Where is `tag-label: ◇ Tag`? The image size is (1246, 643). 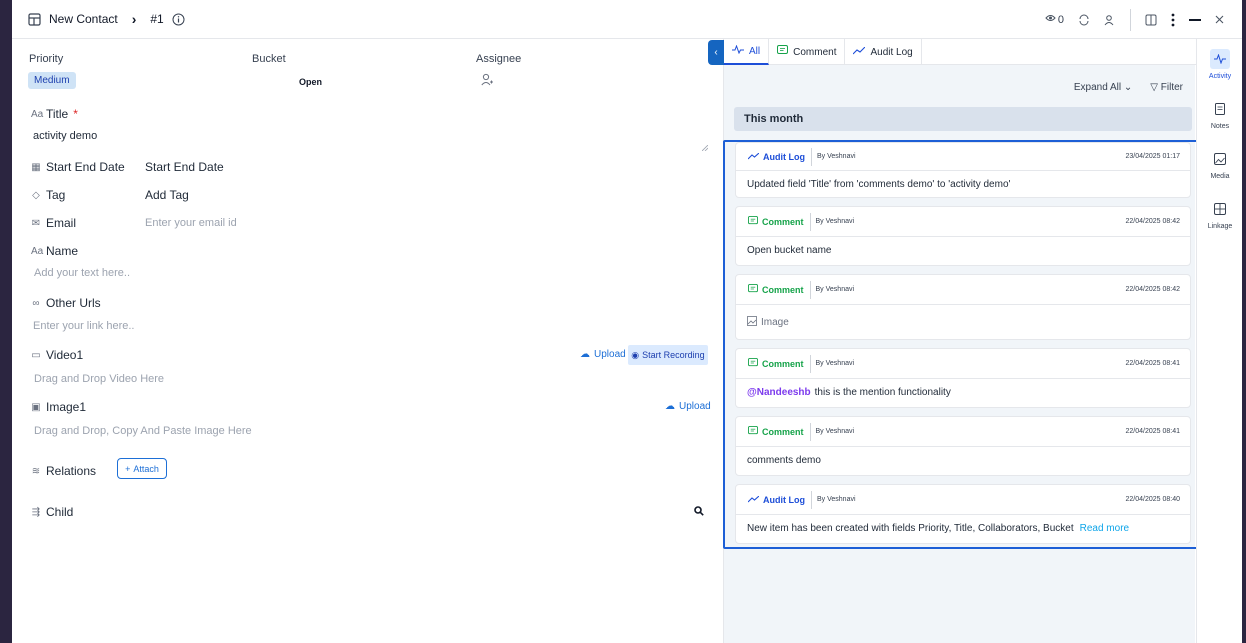 tag-label: ◇ Tag is located at coordinates (48, 195).